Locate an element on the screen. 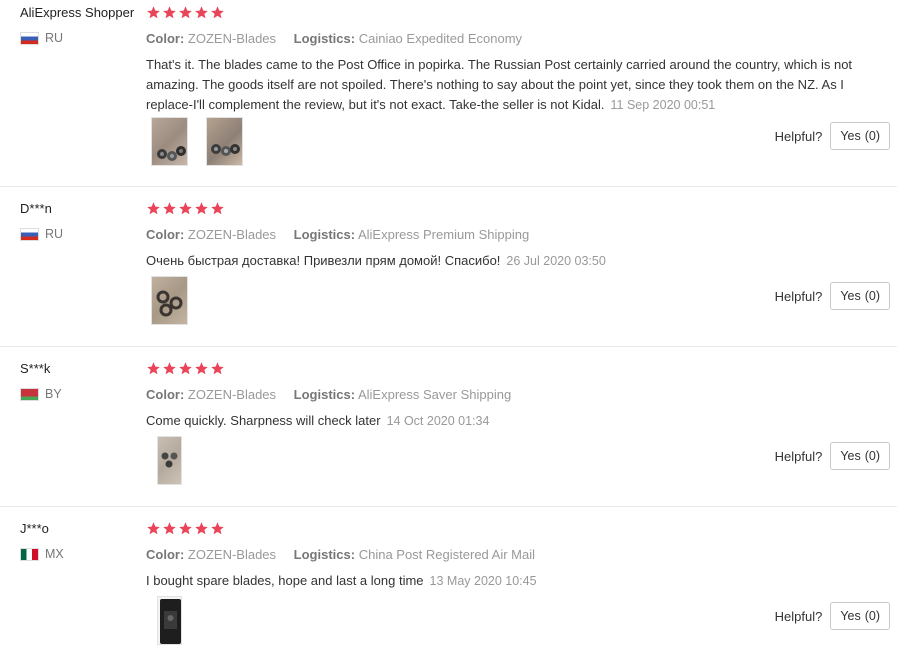  reviewer-name: J***o is located at coordinates (34, 528).